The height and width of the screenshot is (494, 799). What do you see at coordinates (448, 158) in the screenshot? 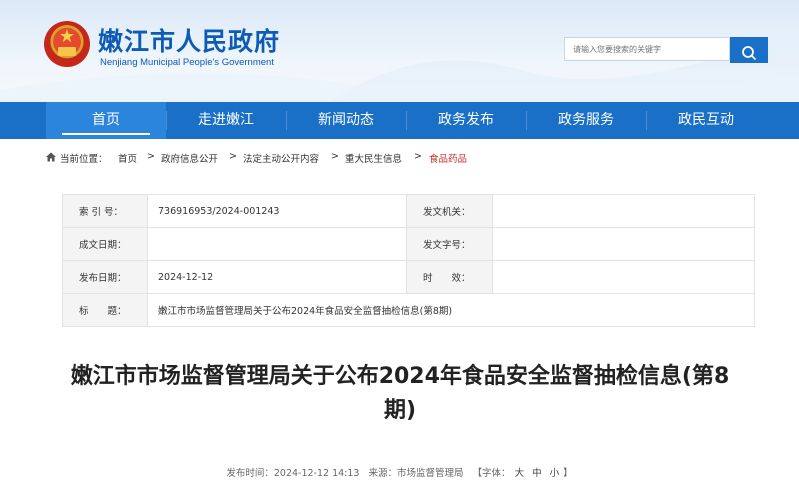
I see `breadcrumb-current: 食品药品` at bounding box center [448, 158].